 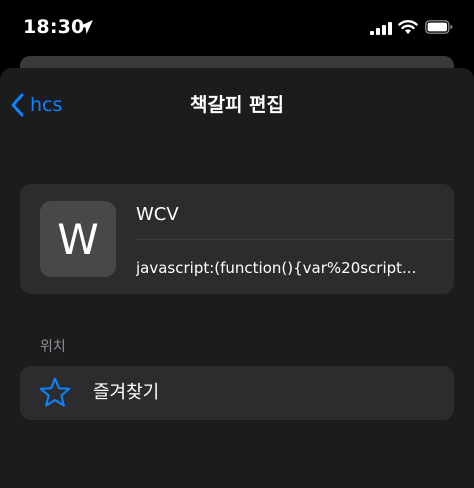 What do you see at coordinates (408, 27) in the screenshot?
I see `wifi-icon` at bounding box center [408, 27].